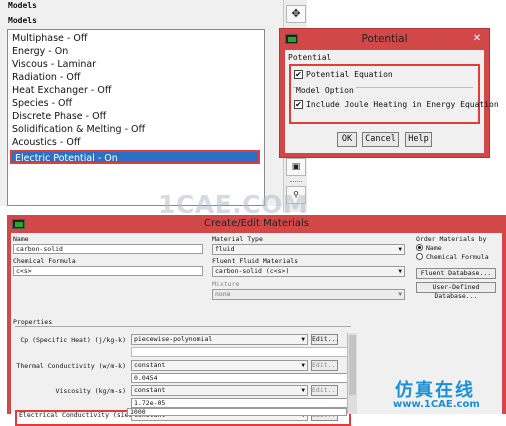 Image resolution: width=506 pixels, height=426 pixels. Describe the element at coordinates (347, 139) in the screenshot. I see `ok-button: OK` at that location.